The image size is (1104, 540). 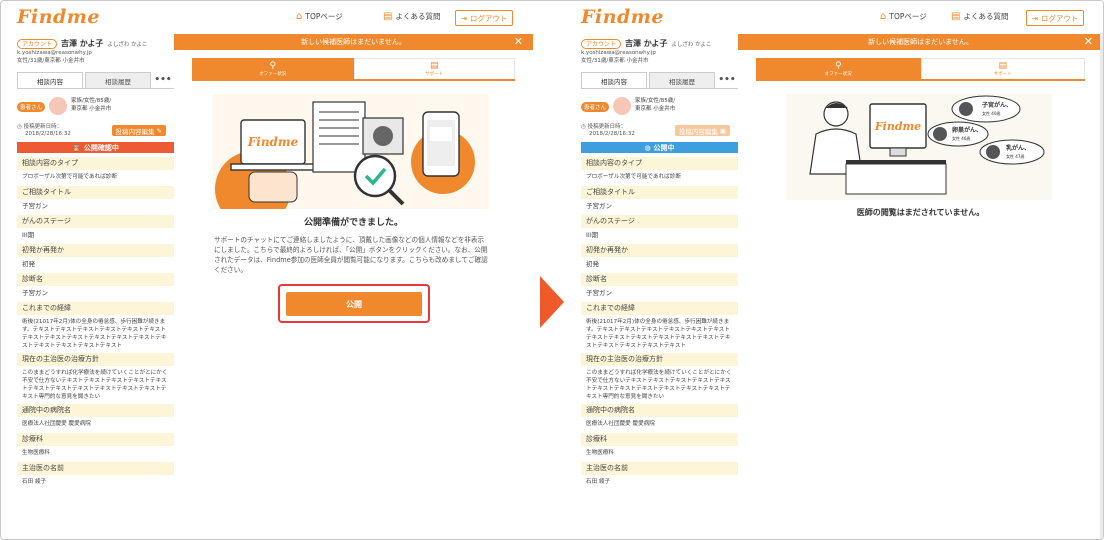 What do you see at coordinates (354, 304) in the screenshot?
I see `publish-button: 公開` at bounding box center [354, 304].